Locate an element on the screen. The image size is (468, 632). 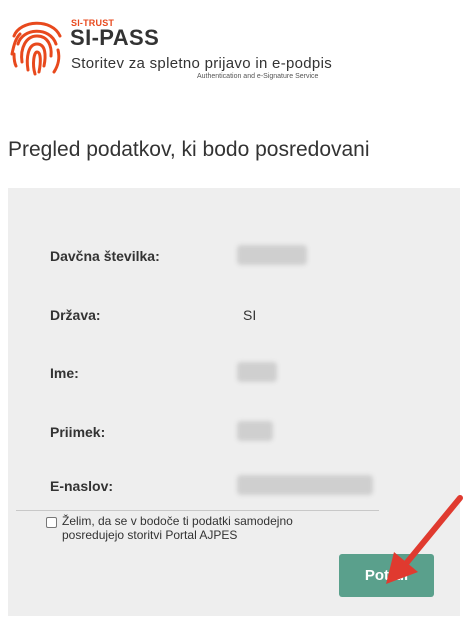
field-row-first-name: Ime: is located at coordinates (234, 373).